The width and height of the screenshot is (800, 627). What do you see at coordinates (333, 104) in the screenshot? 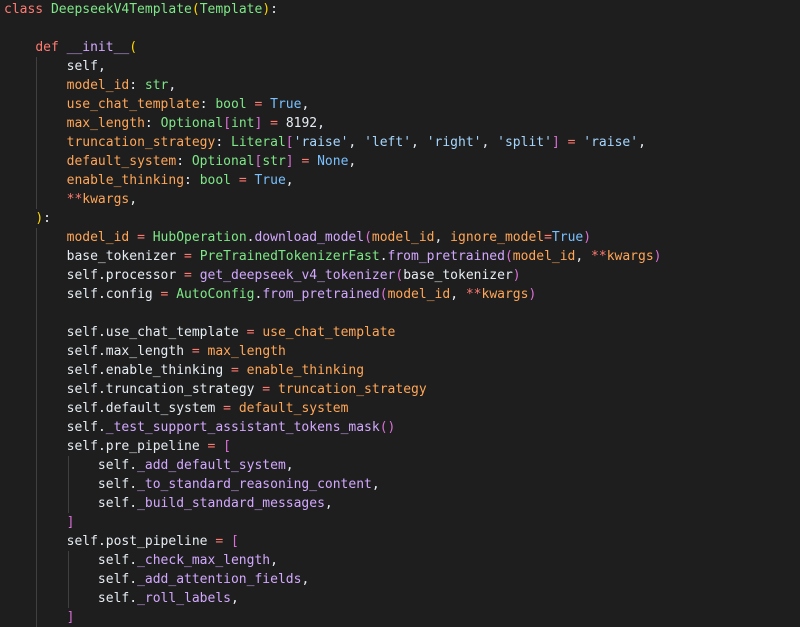
I see `code-line: use_chat_template: bool = True,` at bounding box center [333, 104].